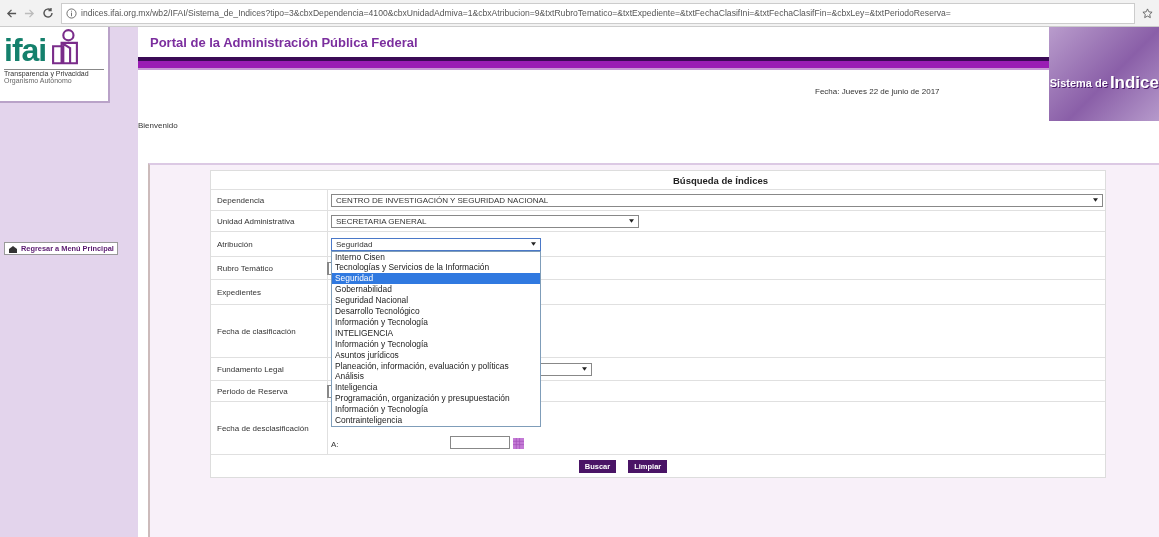 Image resolution: width=1159 pixels, height=537 pixels. Describe the element at coordinates (436, 377) in the screenshot. I see `dropdown-option: Análisis` at that location.